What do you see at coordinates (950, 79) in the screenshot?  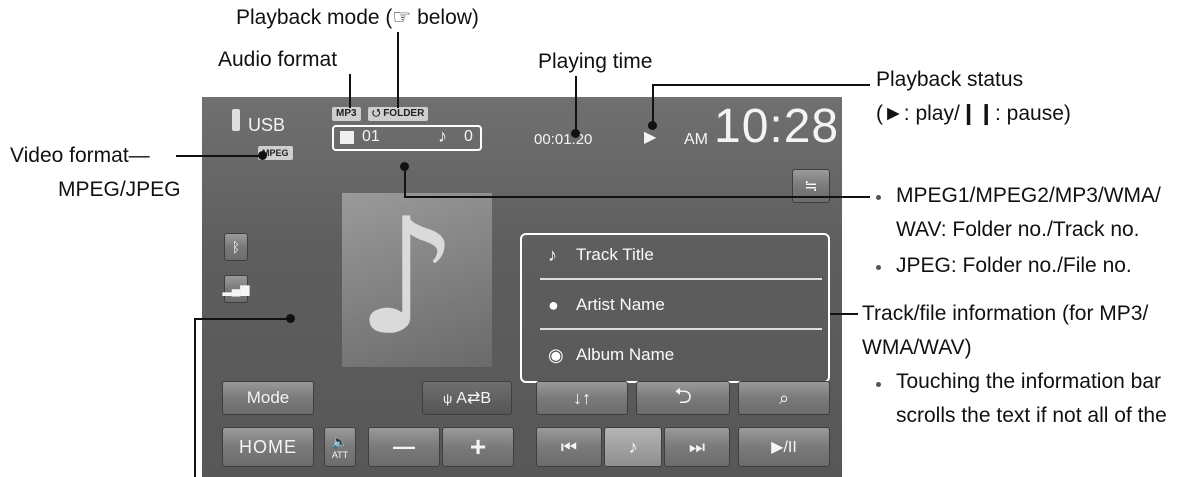 I see `annotation-playback-status: Playback status` at bounding box center [950, 79].